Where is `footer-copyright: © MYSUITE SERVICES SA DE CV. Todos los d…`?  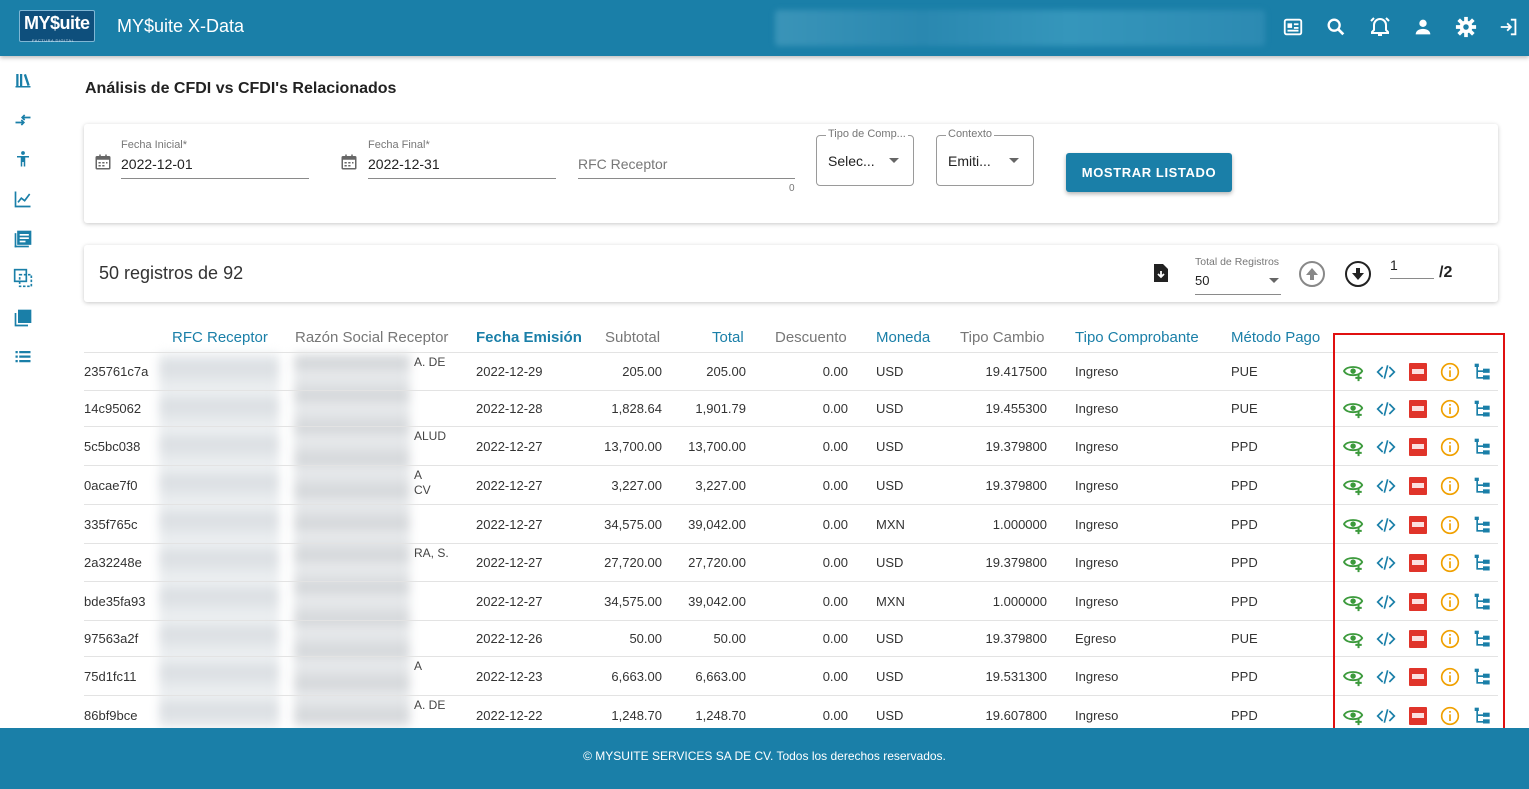 footer-copyright: © MYSUITE SERVICES SA DE CV. Todos los d… is located at coordinates (764, 756).